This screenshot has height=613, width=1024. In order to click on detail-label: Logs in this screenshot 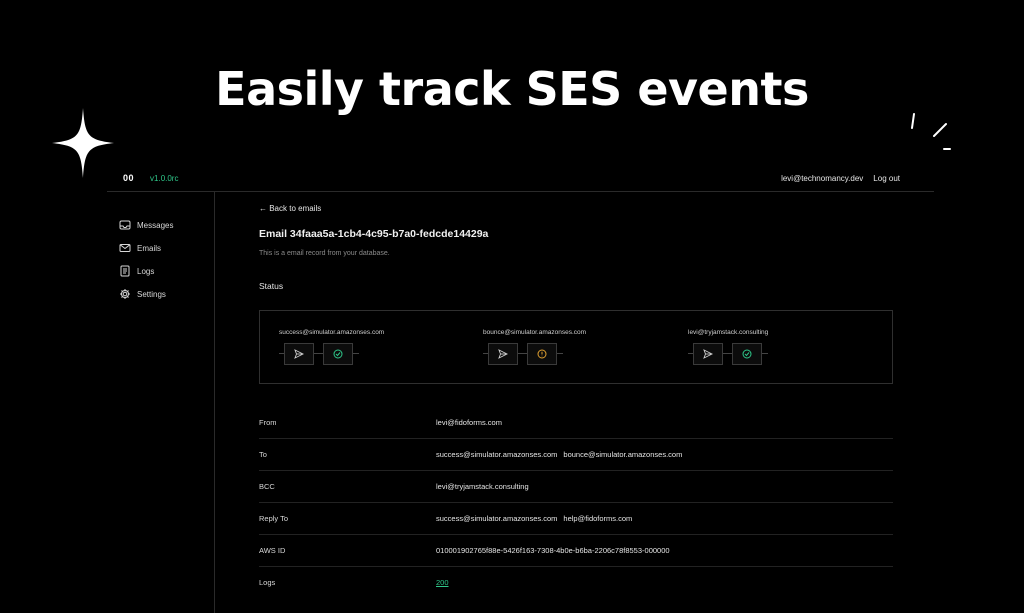, I will do `click(267, 582)`.